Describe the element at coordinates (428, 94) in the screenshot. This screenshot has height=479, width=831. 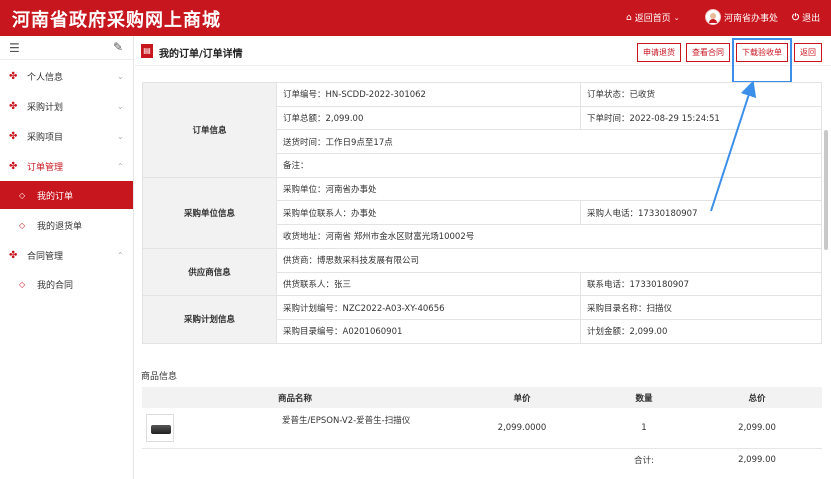
I see `order-number: 订单编号：HN-SCDD-2022-301062` at that location.